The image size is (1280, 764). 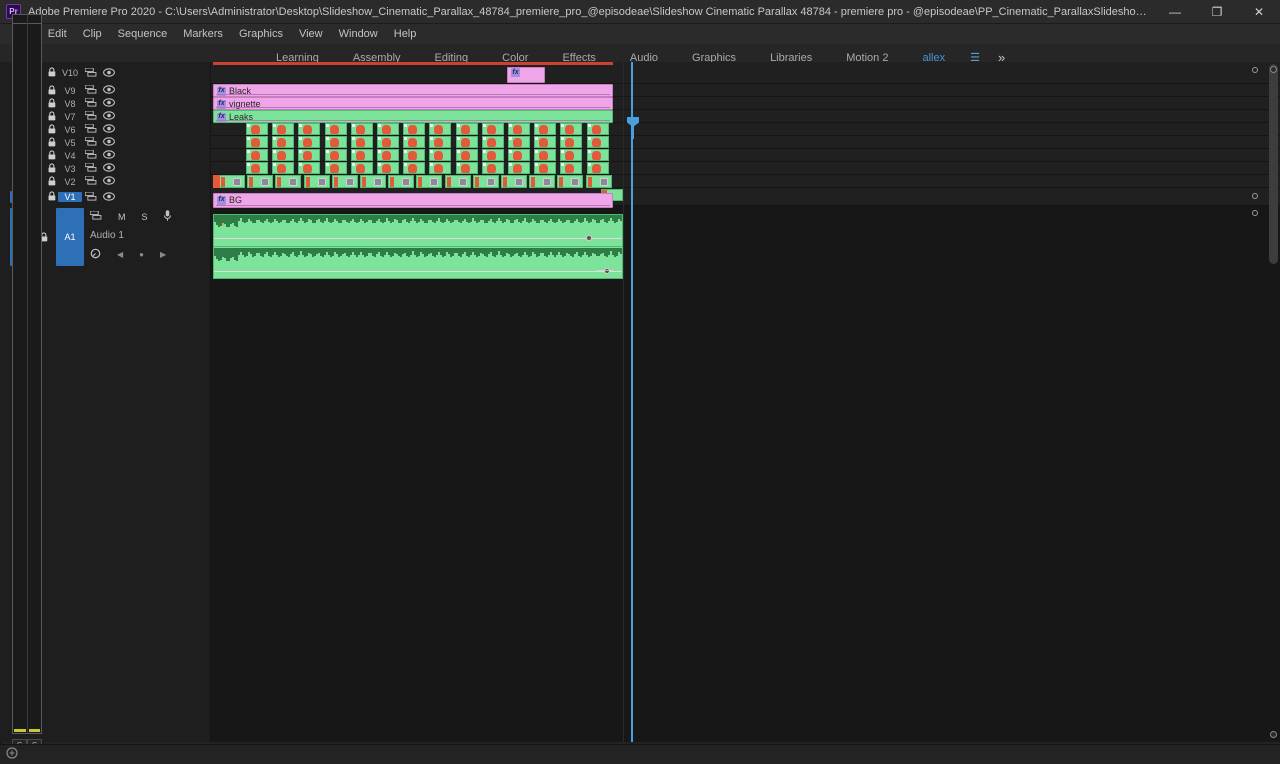 What do you see at coordinates (418, 238) in the screenshot?
I see `audio-volume-rubberband-top` at bounding box center [418, 238].